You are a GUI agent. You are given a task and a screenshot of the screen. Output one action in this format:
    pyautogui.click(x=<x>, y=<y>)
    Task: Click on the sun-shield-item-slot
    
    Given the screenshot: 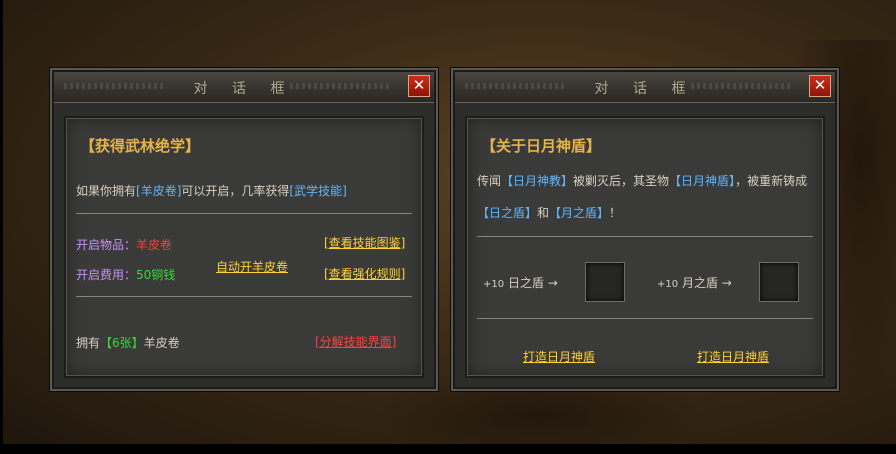 What is the action you would take?
    pyautogui.click(x=605, y=282)
    